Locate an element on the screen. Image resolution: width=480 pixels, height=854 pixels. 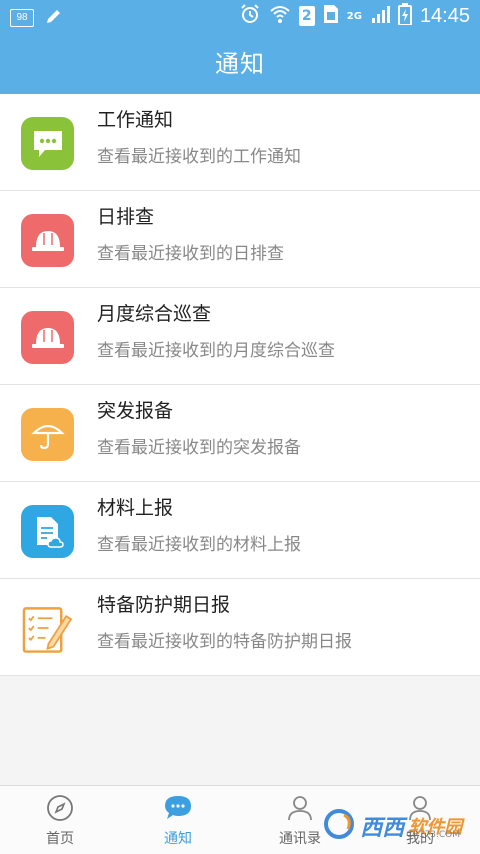
watermark-url: CR173.COM is located at coordinates (433, 835).